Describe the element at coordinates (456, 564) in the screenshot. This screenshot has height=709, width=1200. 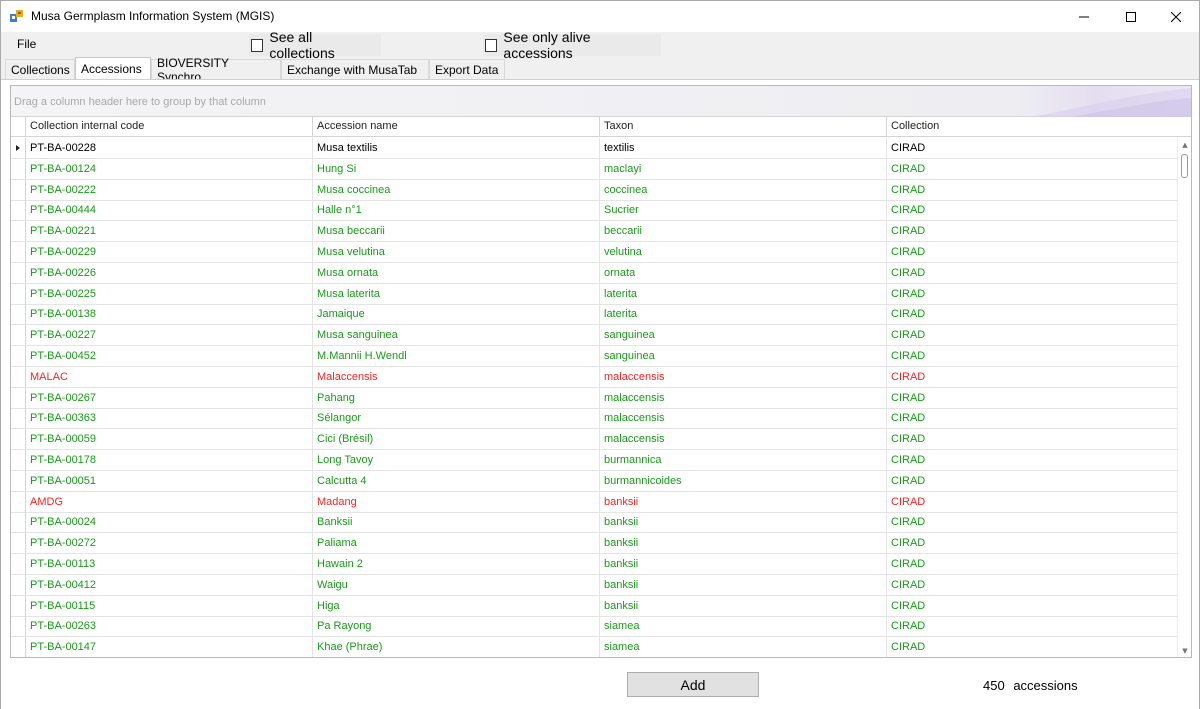
I see `cell-accession-name: Hawain 2` at that location.